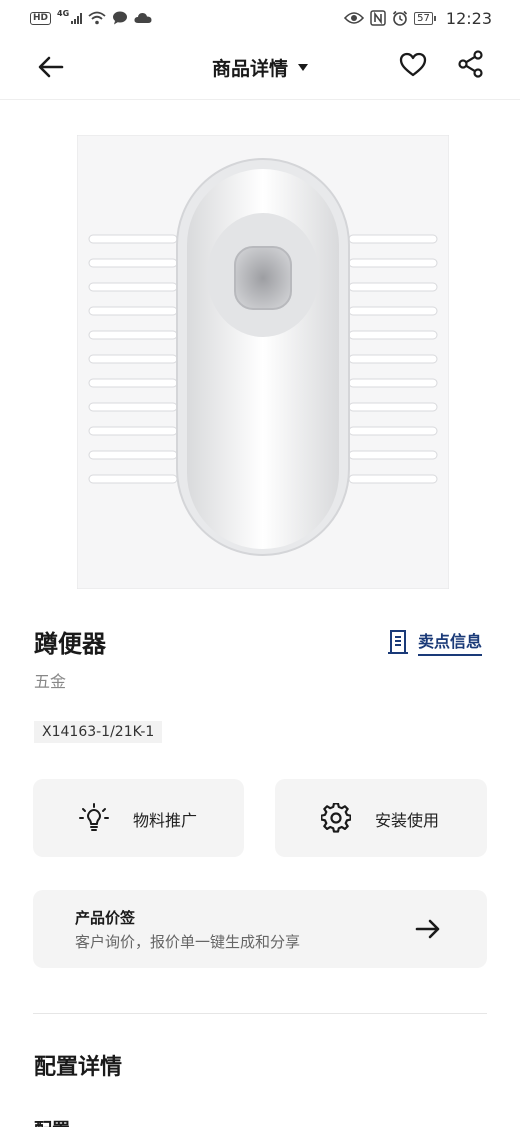  I want to click on message-icon, so click(120, 18).